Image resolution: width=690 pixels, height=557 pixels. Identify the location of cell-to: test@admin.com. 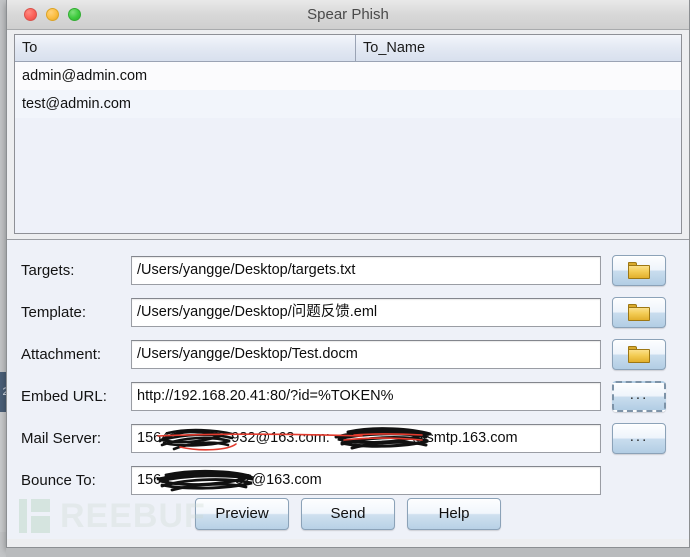
(77, 104).